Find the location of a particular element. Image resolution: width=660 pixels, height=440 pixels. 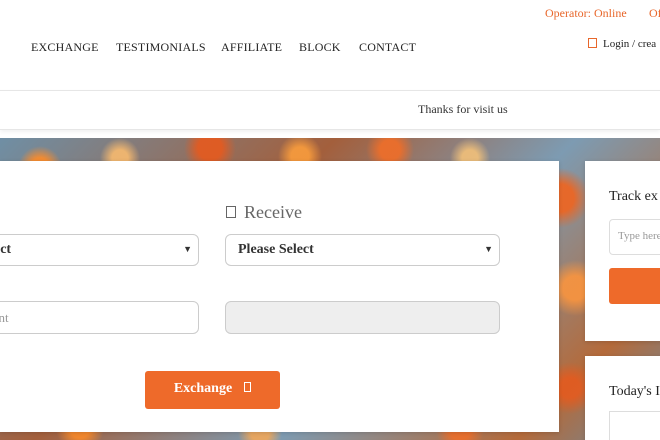

offline-link: Of is located at coordinates (654, 13).